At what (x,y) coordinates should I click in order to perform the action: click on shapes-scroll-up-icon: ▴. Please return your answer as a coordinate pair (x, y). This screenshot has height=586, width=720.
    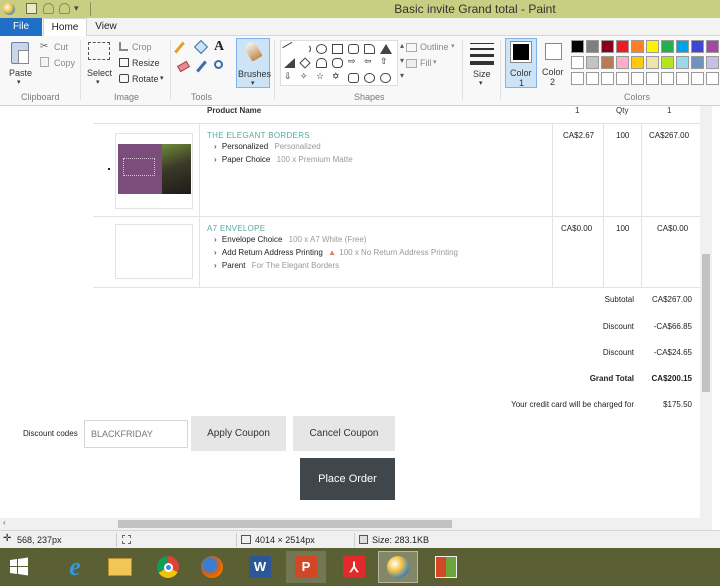
    Looking at the image, I should click on (402, 45).